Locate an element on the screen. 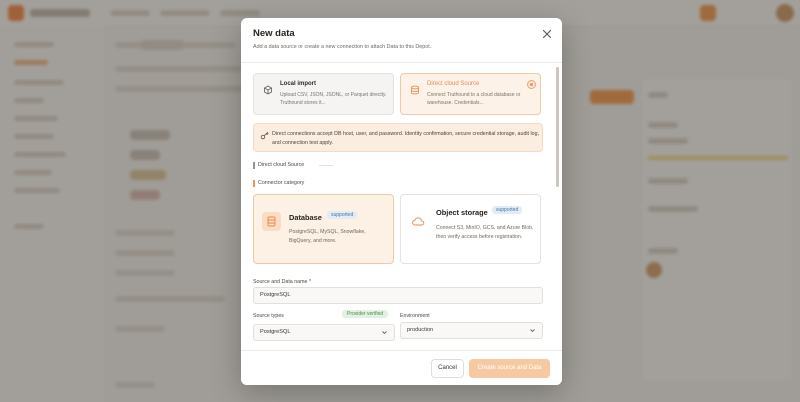  source-type-select: PostgreSQL is located at coordinates (324, 332).